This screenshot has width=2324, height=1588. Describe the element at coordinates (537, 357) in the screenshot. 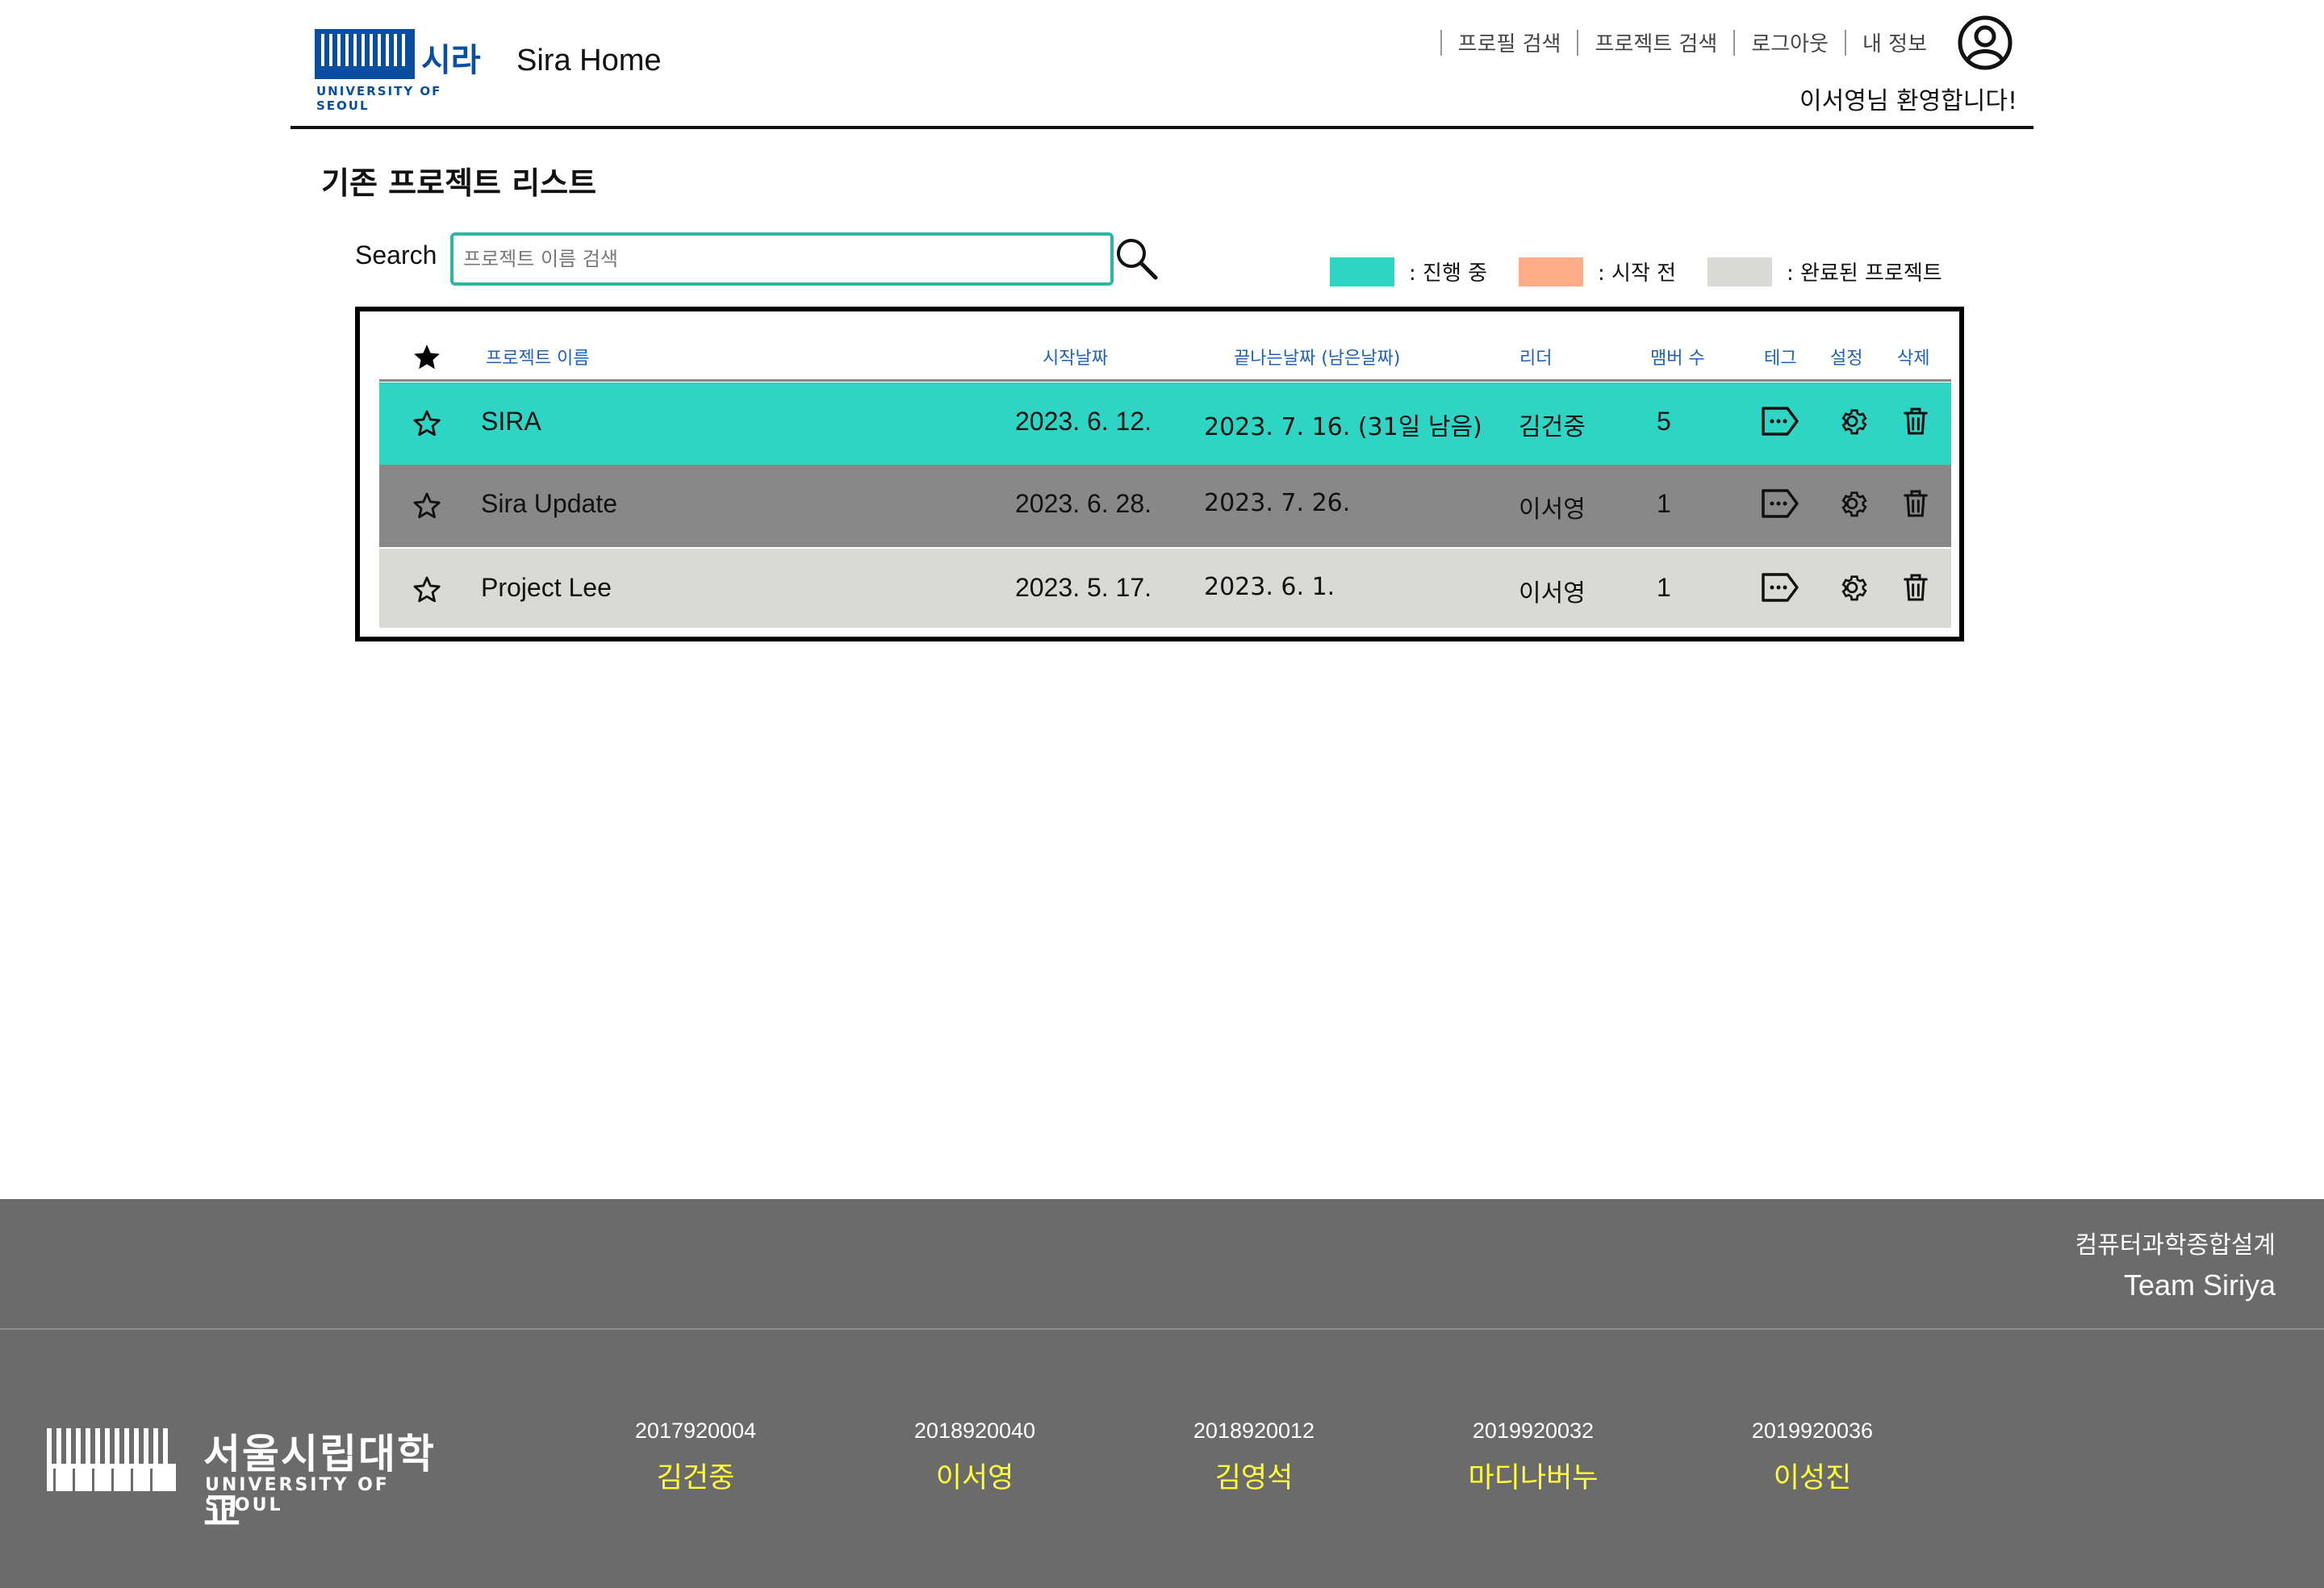

I see `column-header-name: 프로젝트 이름` at that location.